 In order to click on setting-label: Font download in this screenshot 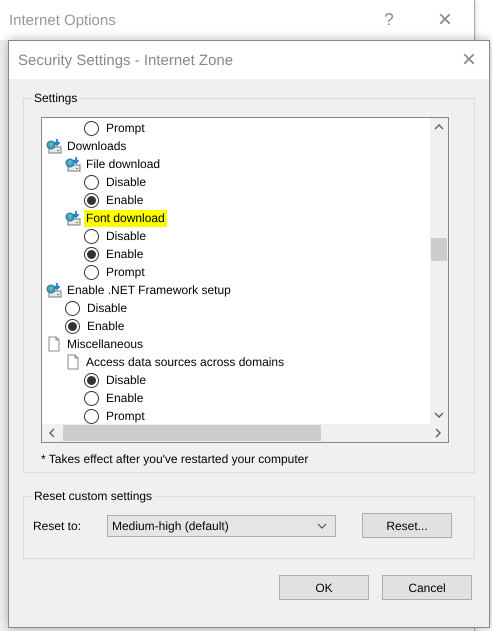, I will do `click(125, 218)`.